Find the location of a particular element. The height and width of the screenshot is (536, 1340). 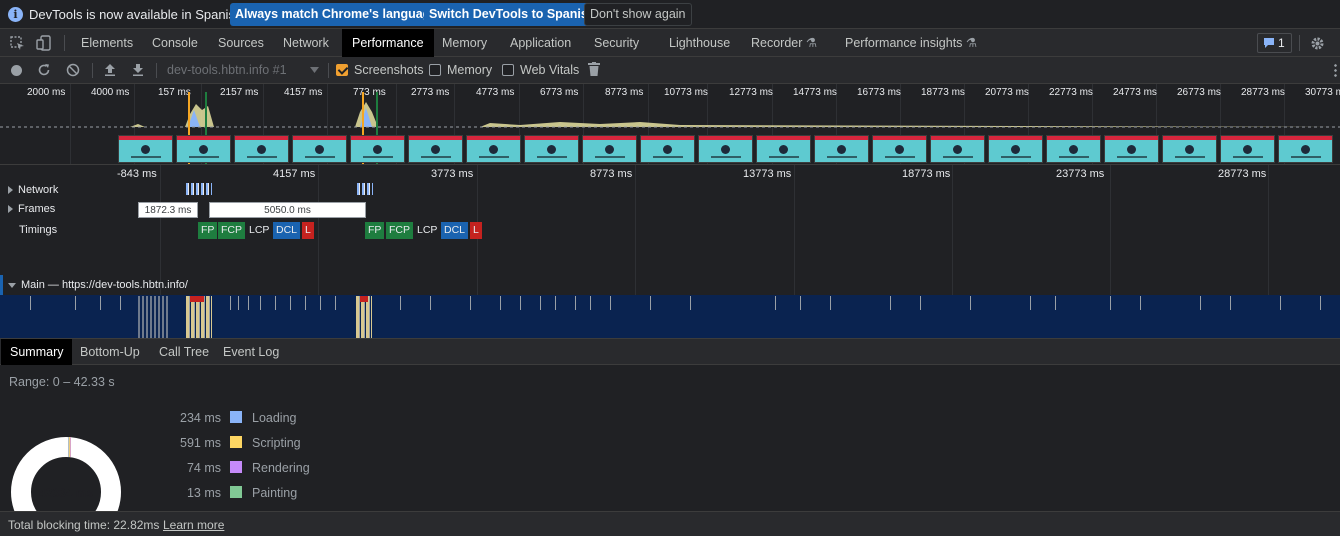

clear-icon is located at coordinates (73, 70).